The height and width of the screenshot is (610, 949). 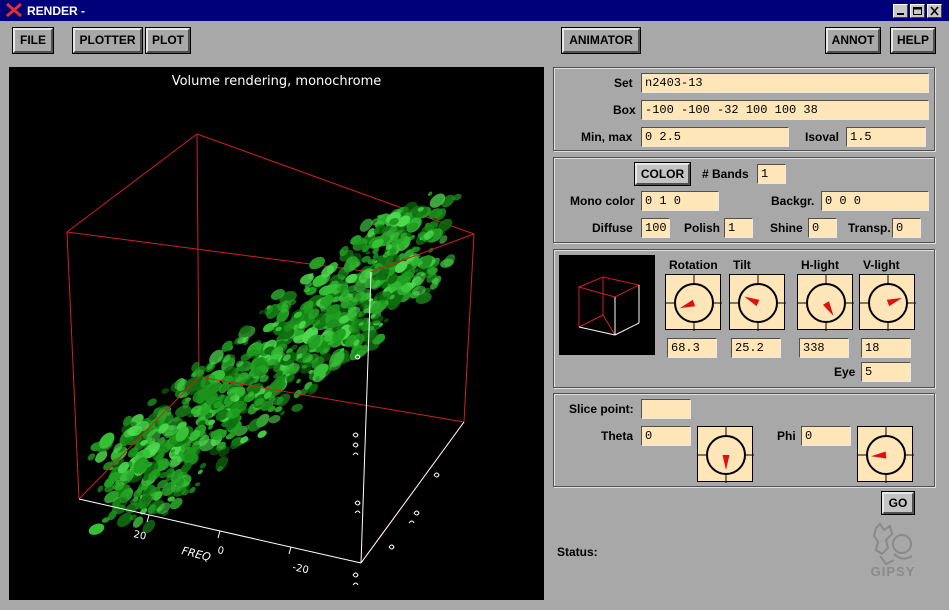 I want to click on vlight-label: V-light, so click(x=881, y=265).